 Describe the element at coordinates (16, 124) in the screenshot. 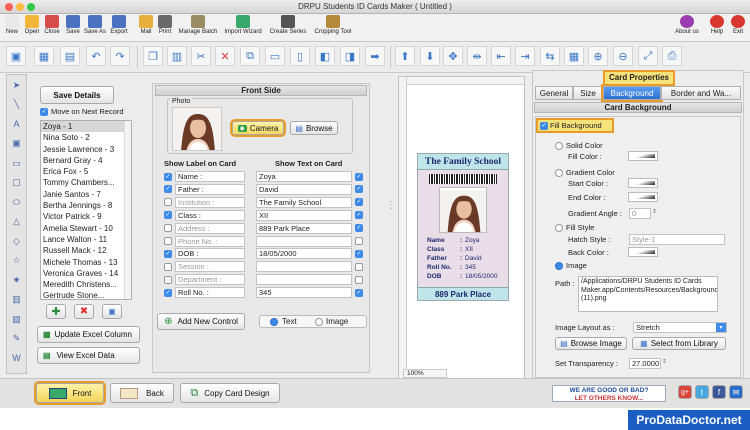

I see `text-icon: A` at that location.